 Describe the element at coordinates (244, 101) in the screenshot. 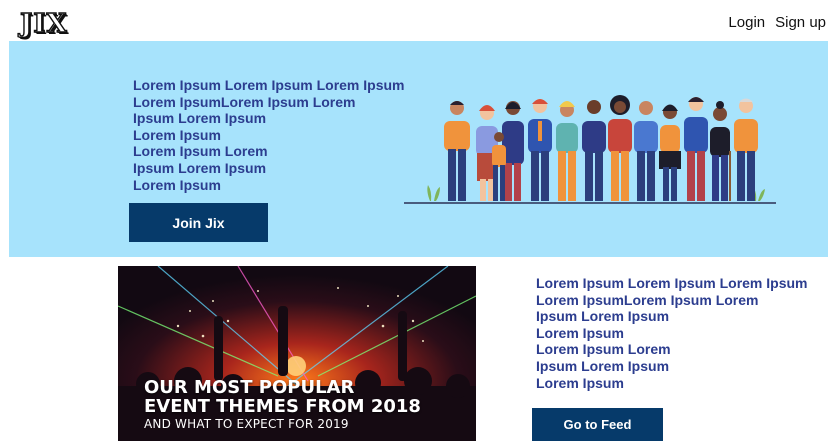

I see `hero-text-line: Lorem IpsumLorem Ipsum Lorem` at that location.